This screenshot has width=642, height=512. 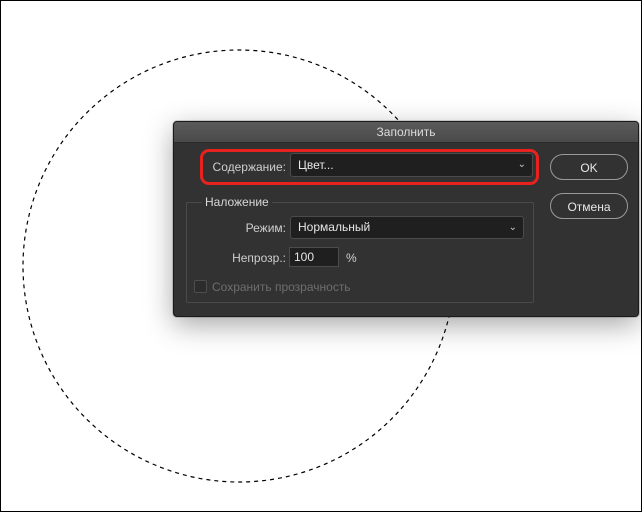 I want to click on opacity-input, so click(x=314, y=257).